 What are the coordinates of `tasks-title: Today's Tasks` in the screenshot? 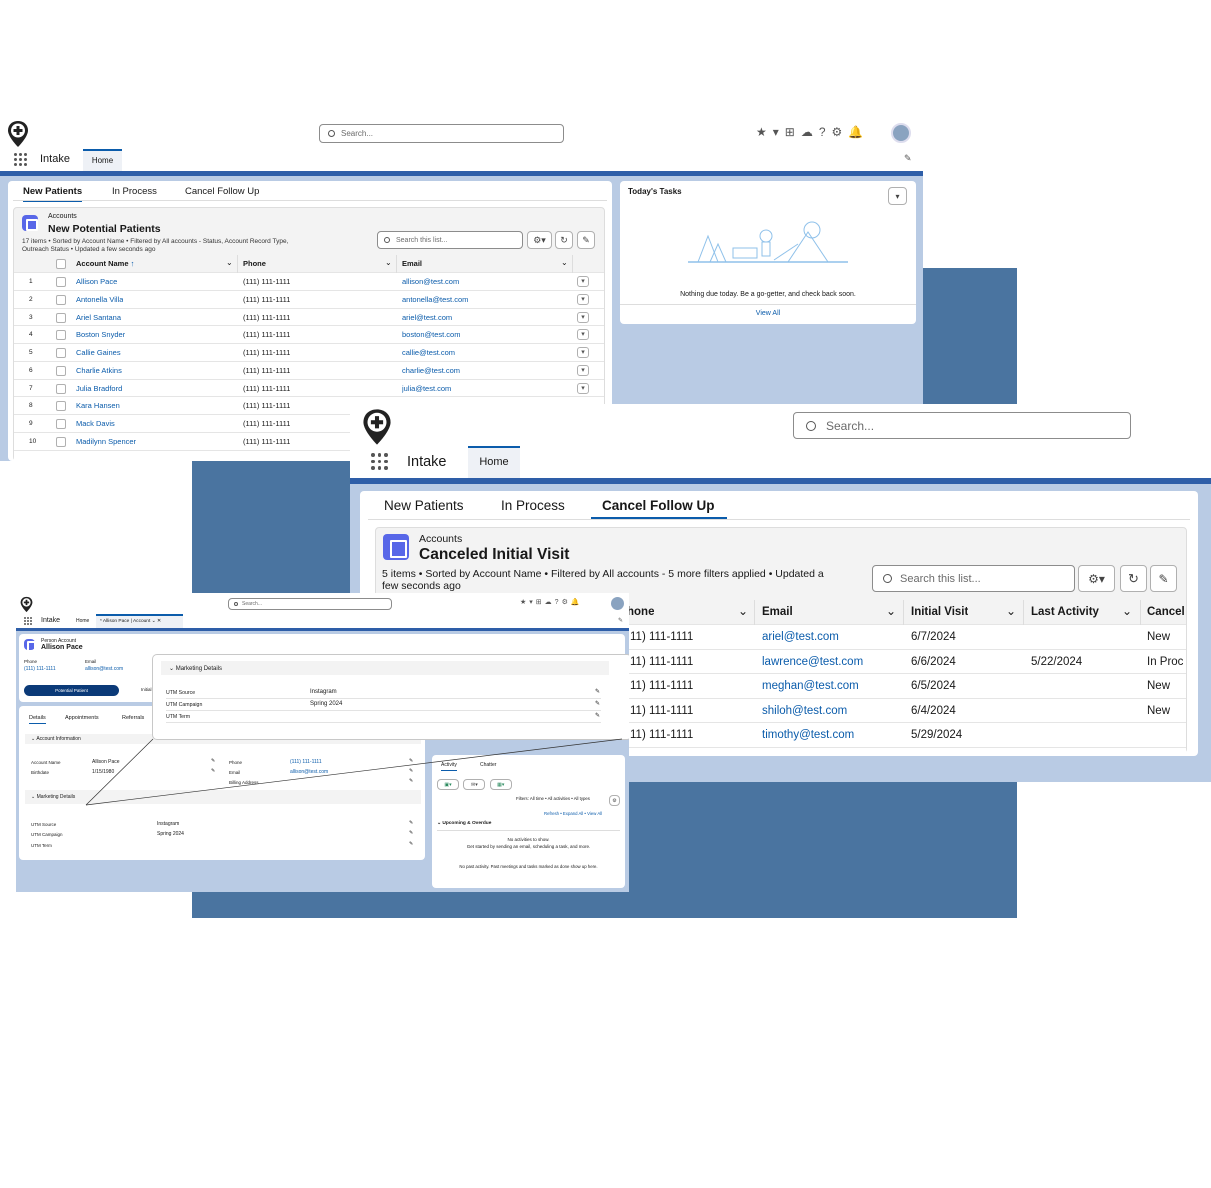 It's located at (655, 191).